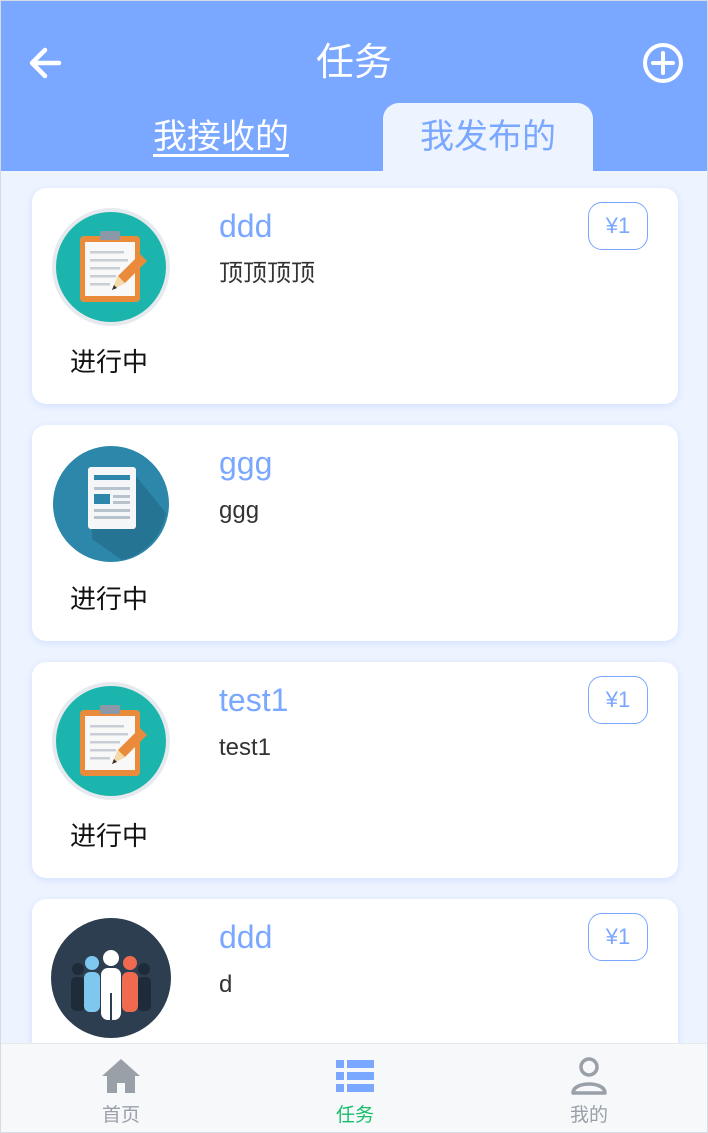 Image resolution: width=708 pixels, height=1133 pixels. Describe the element at coordinates (120, 1115) in the screenshot. I see `nav-label: 首页` at that location.